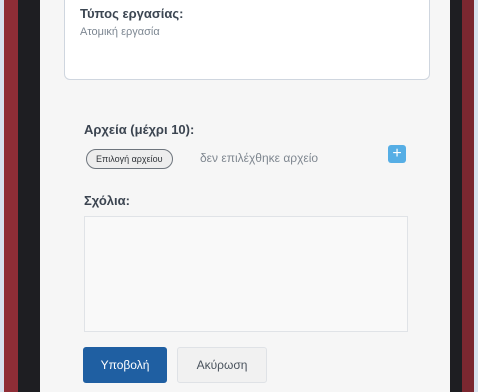 This screenshot has width=478, height=392. What do you see at coordinates (107, 200) in the screenshot?
I see `comments-label: Σχόλια:` at bounding box center [107, 200].